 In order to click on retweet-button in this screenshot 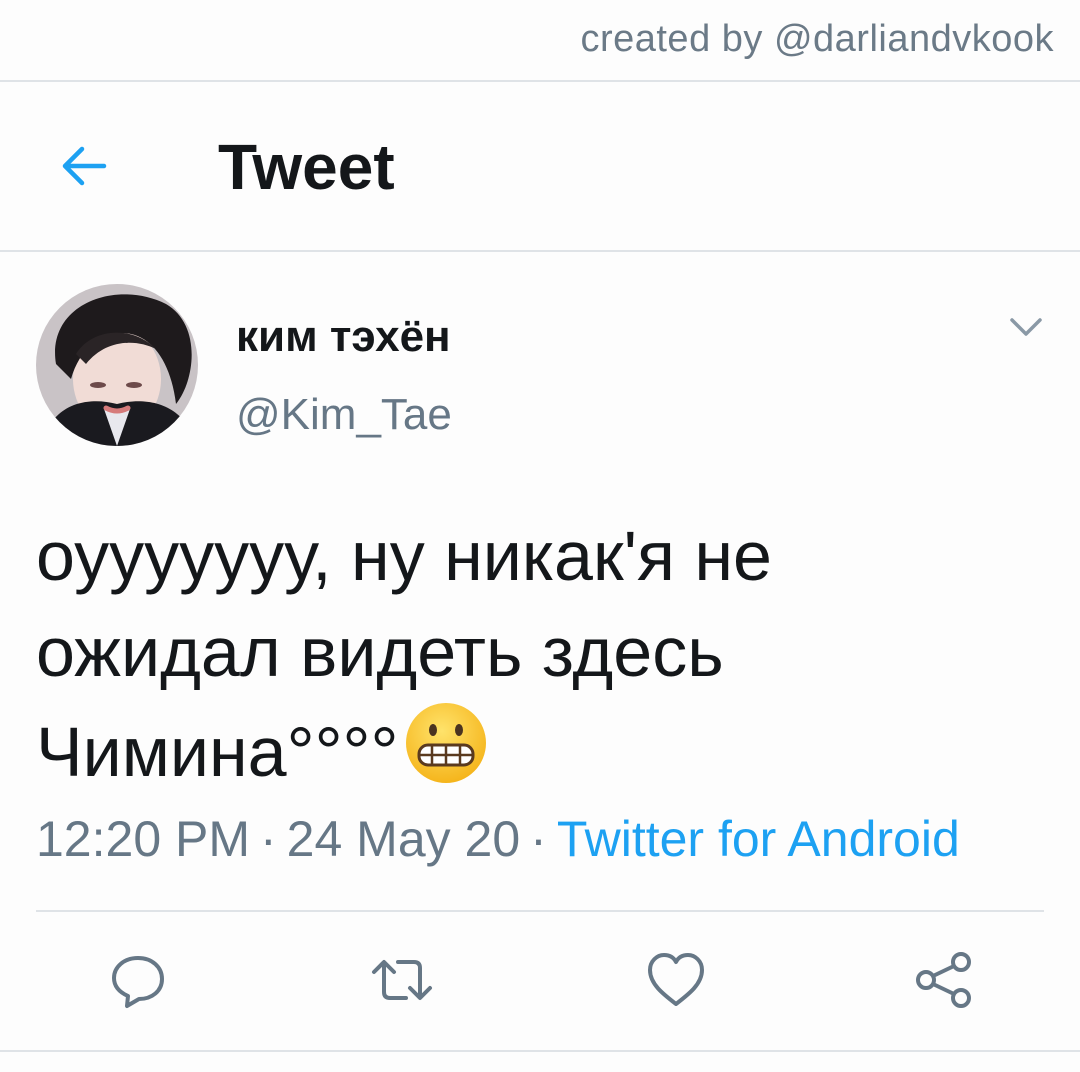, I will do `click(402, 980)`.